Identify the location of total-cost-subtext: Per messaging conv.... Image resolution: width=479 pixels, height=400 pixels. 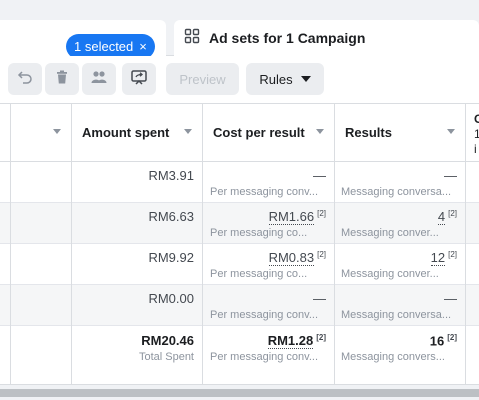
(264, 357).